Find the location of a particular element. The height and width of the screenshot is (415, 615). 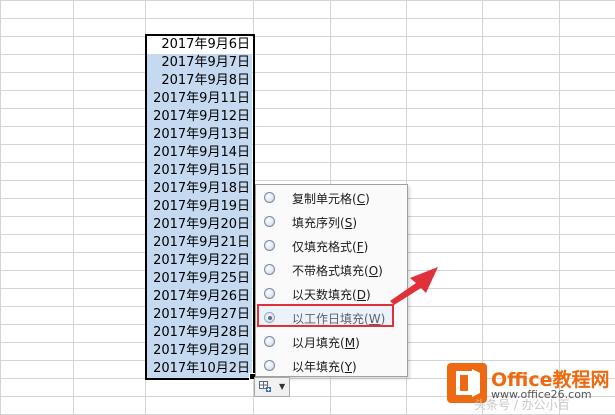

fill-option-item: 复制单元格(C) is located at coordinates (331, 198).